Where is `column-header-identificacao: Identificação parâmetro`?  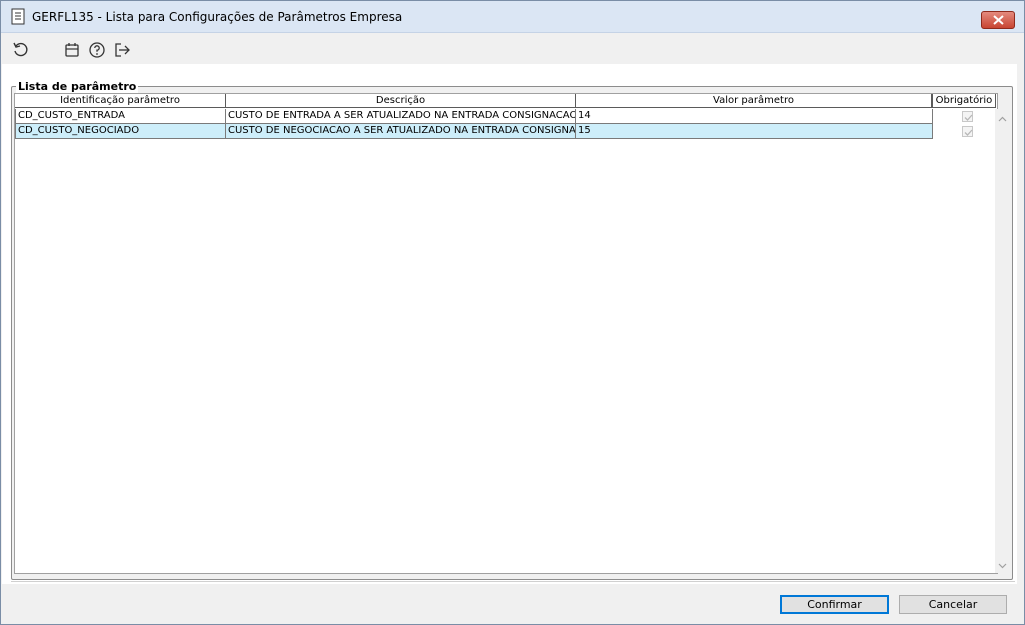 column-header-identificacao: Identificação parâmetro is located at coordinates (120, 101).